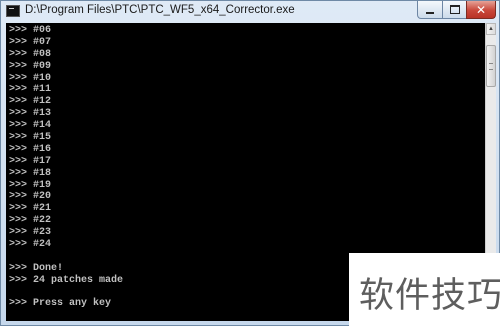  Describe the element at coordinates (30, 30) in the screenshot. I see `console-line: >>> #06` at that location.